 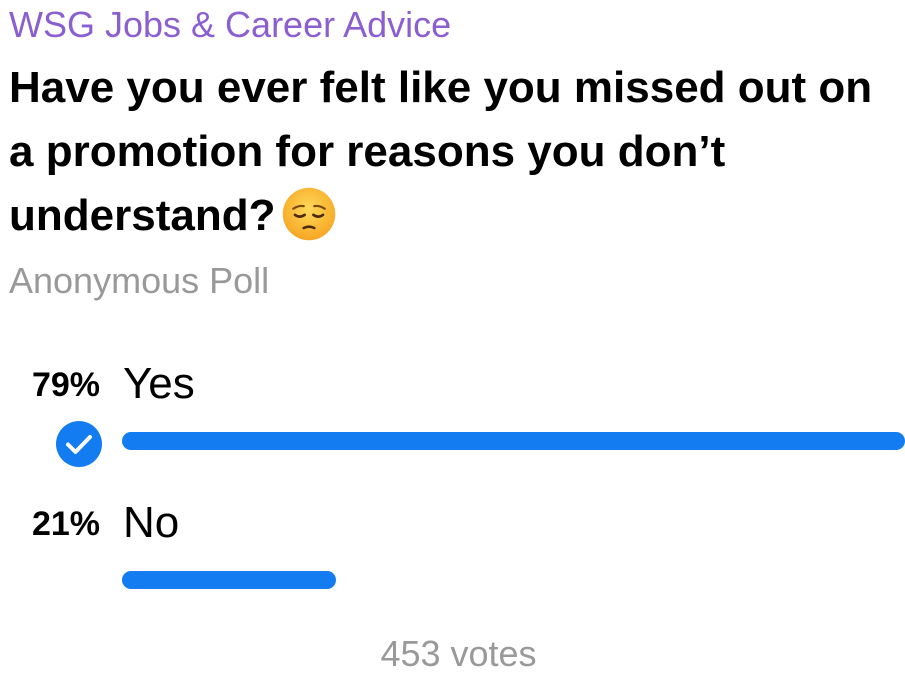 What do you see at coordinates (79, 444) in the screenshot?
I see `checkmark-circle-icon` at bounding box center [79, 444].